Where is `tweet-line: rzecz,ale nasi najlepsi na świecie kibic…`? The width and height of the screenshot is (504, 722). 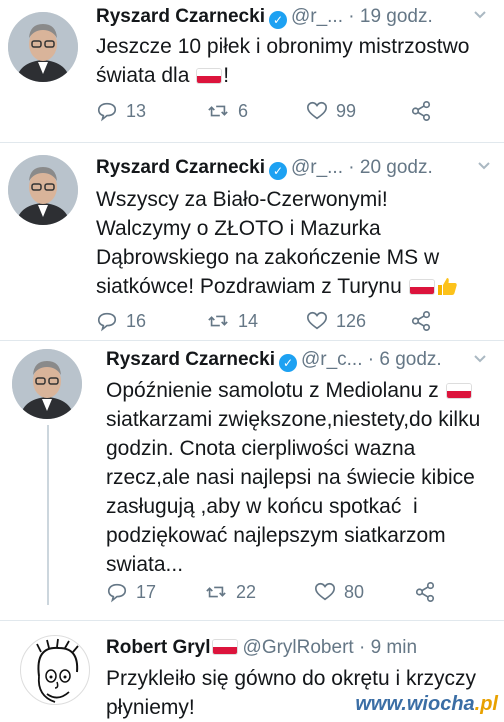
tweet-line: rzecz,ale nasi najlepsi na świecie kibic… is located at coordinates (290, 477).